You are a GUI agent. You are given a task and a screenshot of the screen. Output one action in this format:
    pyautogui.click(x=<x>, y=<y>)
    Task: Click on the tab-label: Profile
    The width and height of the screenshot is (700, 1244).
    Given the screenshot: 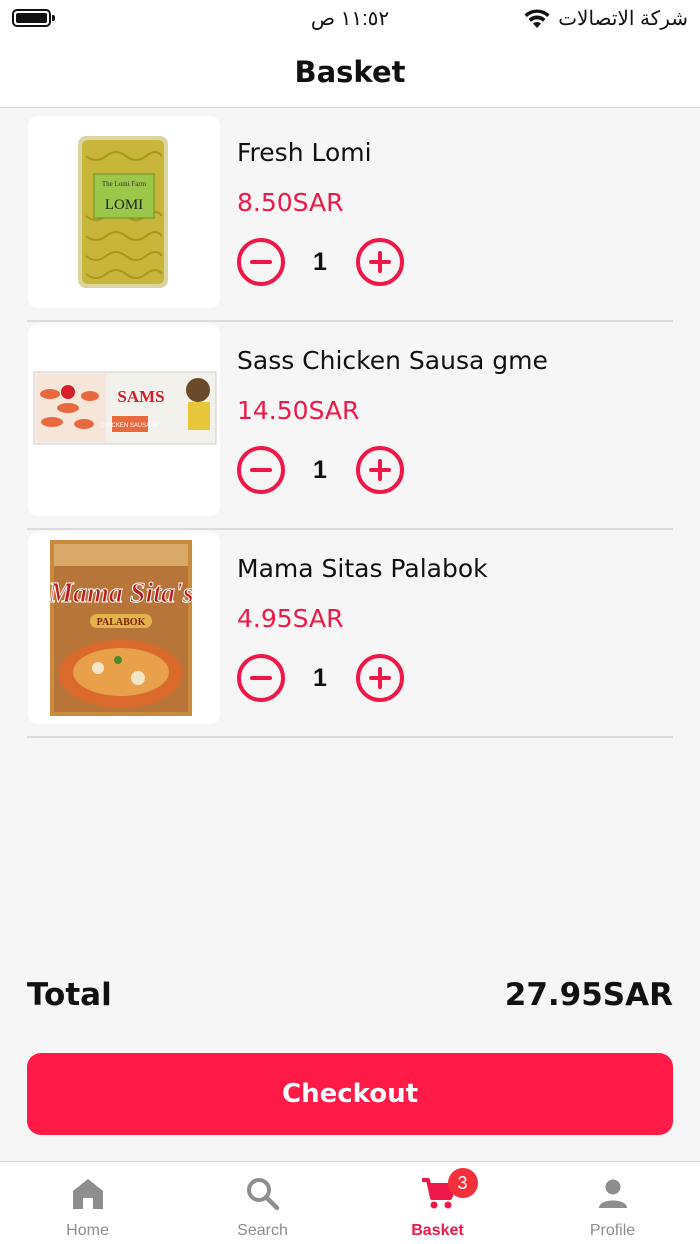 What is the action you would take?
    pyautogui.click(x=612, y=1230)
    